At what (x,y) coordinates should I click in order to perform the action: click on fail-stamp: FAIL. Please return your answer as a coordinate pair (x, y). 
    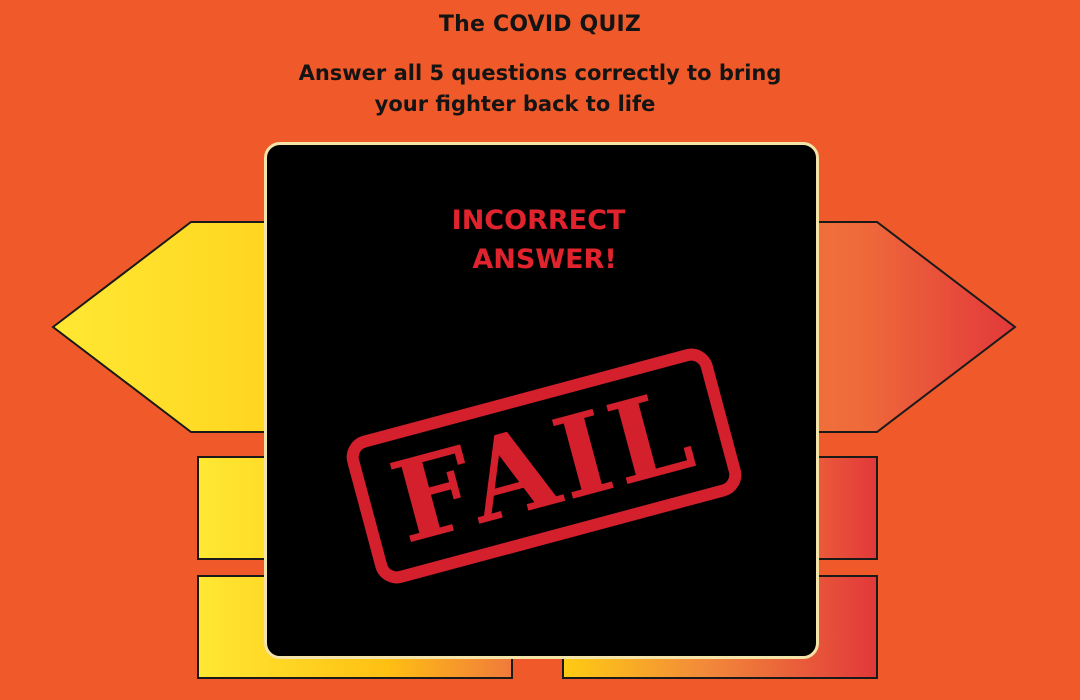
    Looking at the image, I should click on (544, 466).